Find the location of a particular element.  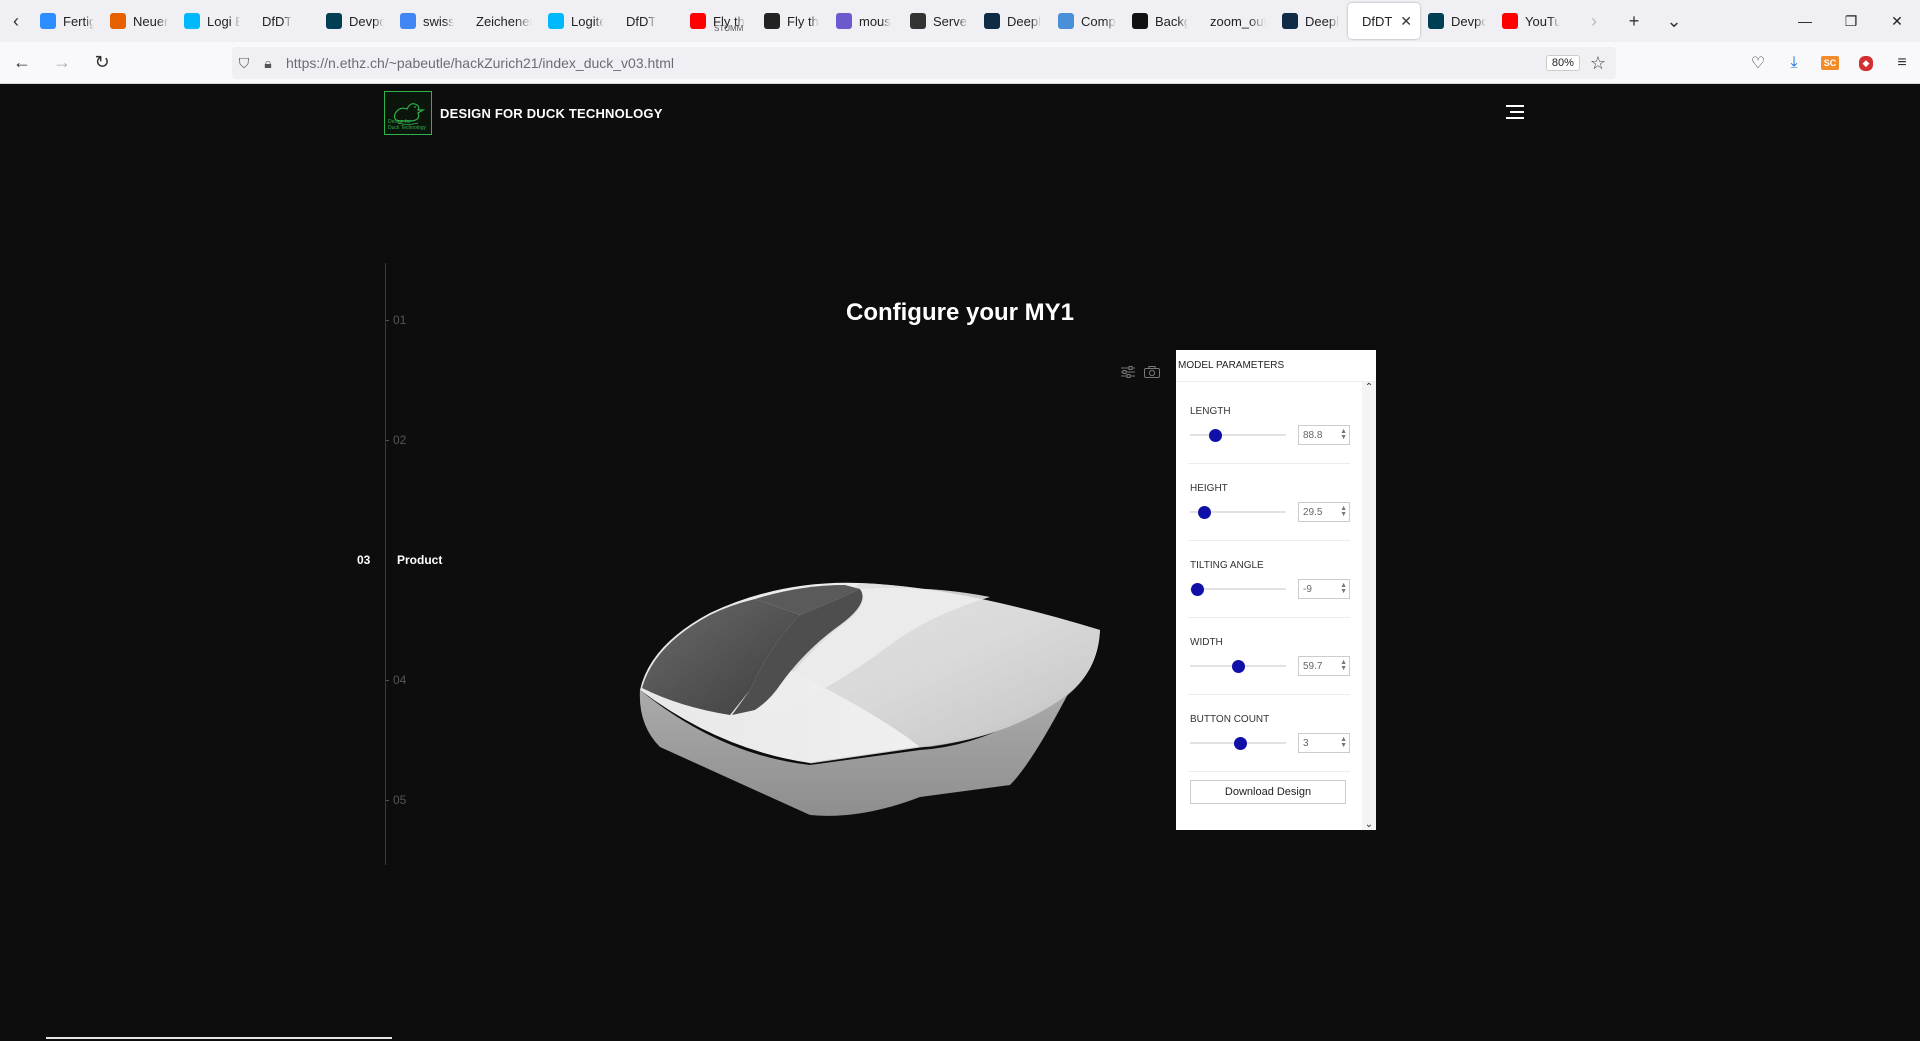

reload-icon: ↻ is located at coordinates (102, 63).